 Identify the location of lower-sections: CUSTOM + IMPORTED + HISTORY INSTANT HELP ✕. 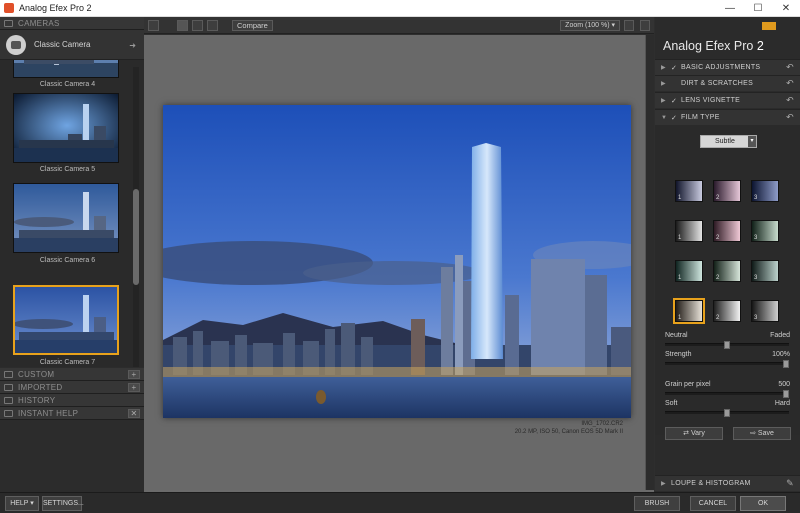
(72, 394).